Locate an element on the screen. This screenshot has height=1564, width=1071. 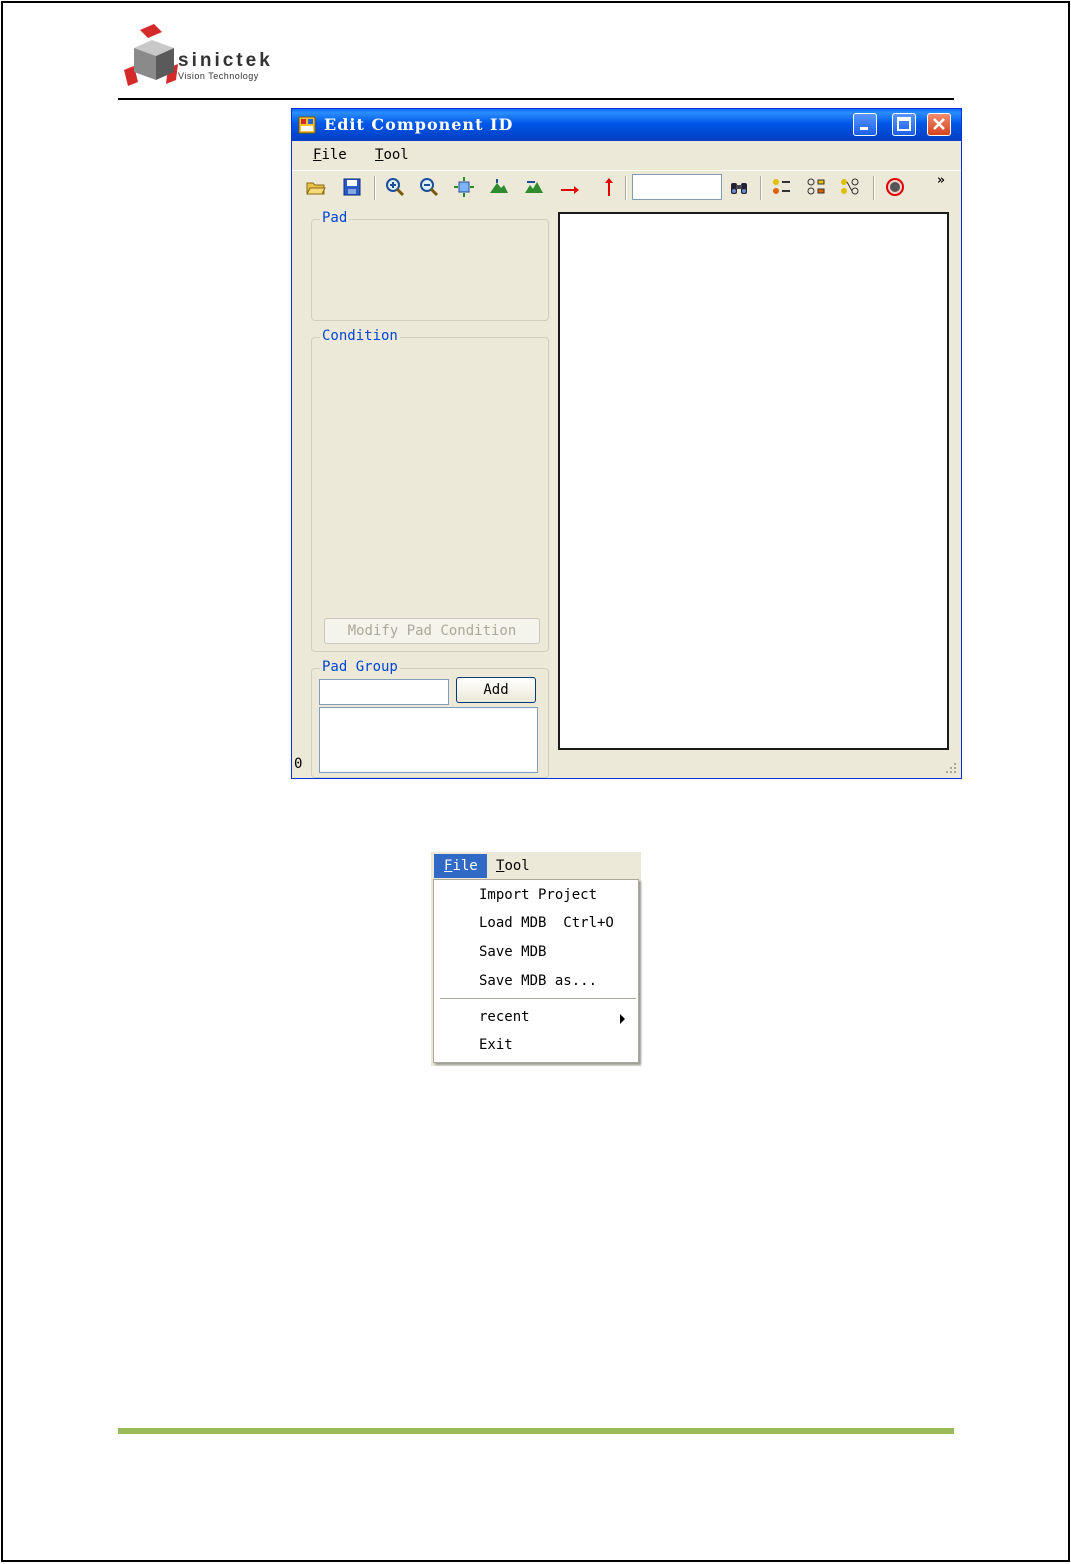
binoculars-icon is located at coordinates (739, 187).